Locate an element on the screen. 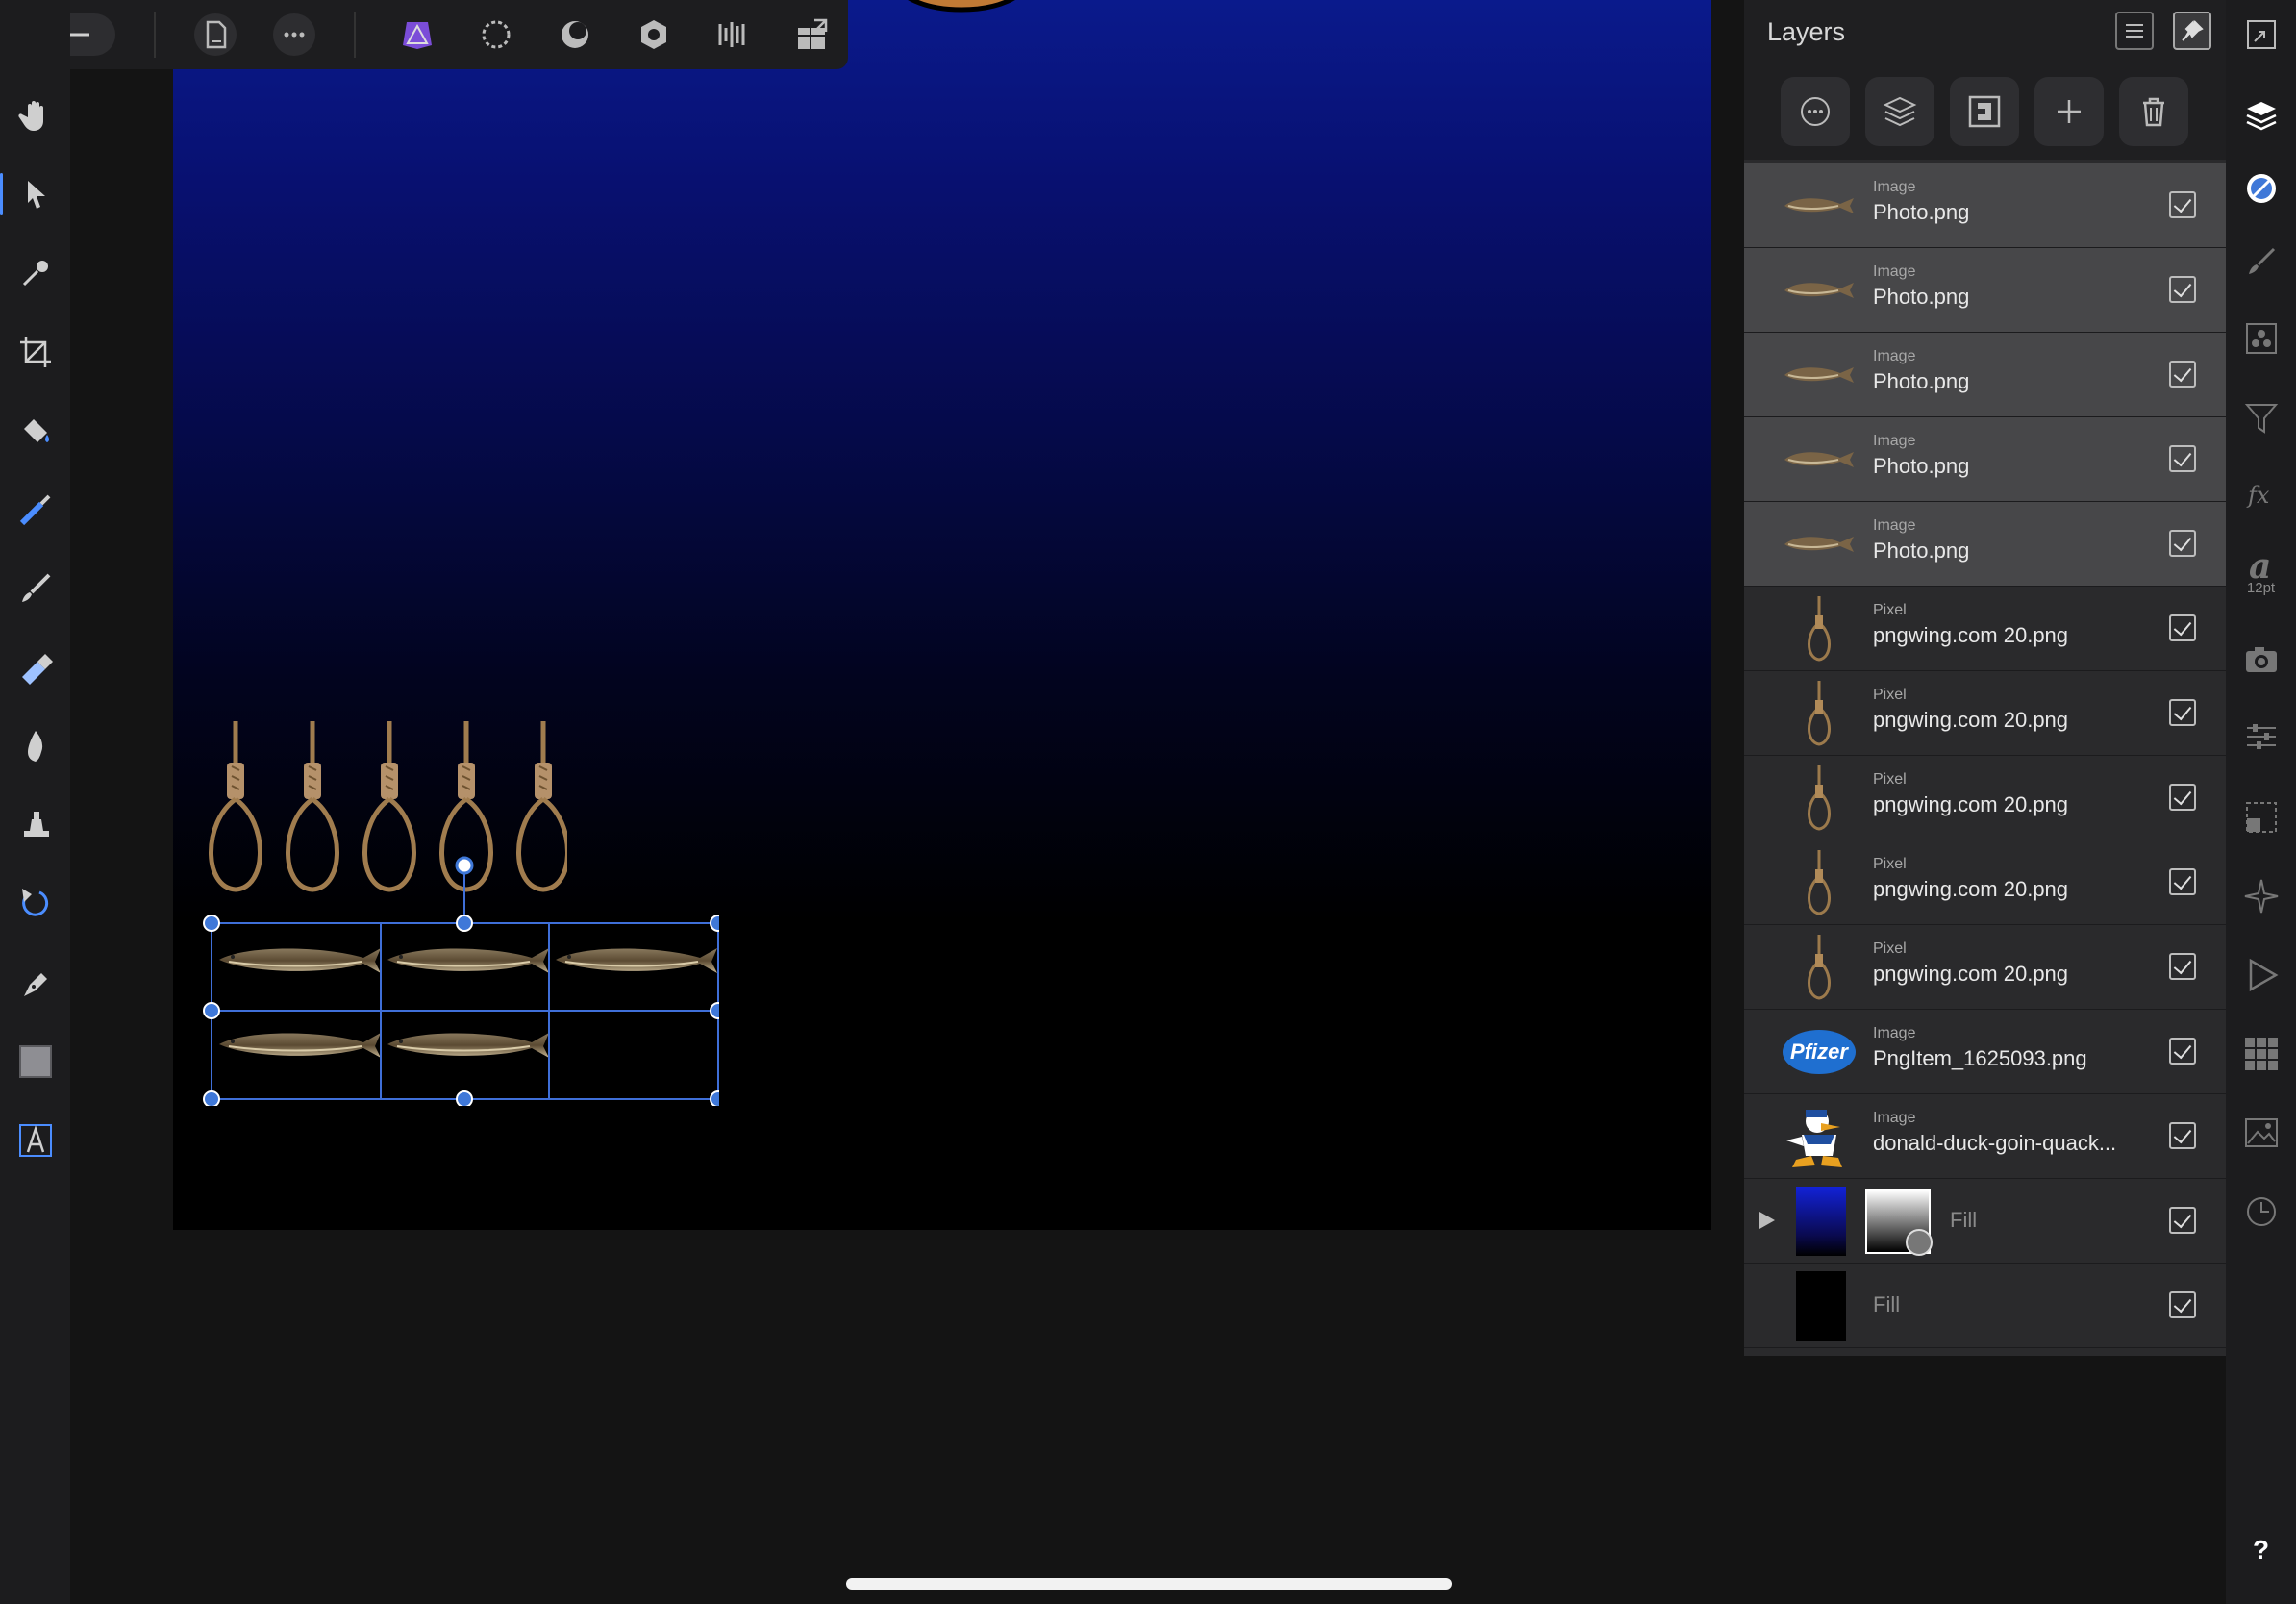  transform-studio-button is located at coordinates (2261, 34).